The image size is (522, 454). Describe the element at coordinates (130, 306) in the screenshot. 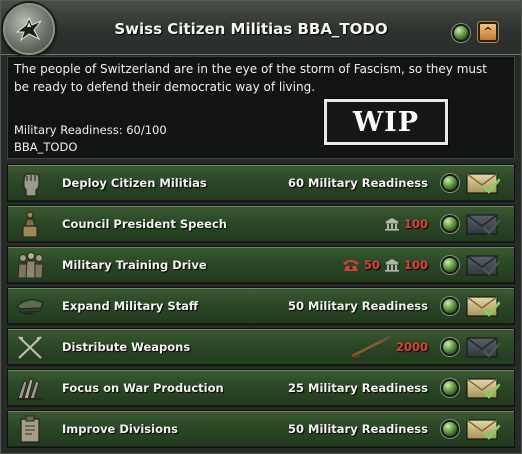

I see `decision-label: Expand Military Staff` at that location.